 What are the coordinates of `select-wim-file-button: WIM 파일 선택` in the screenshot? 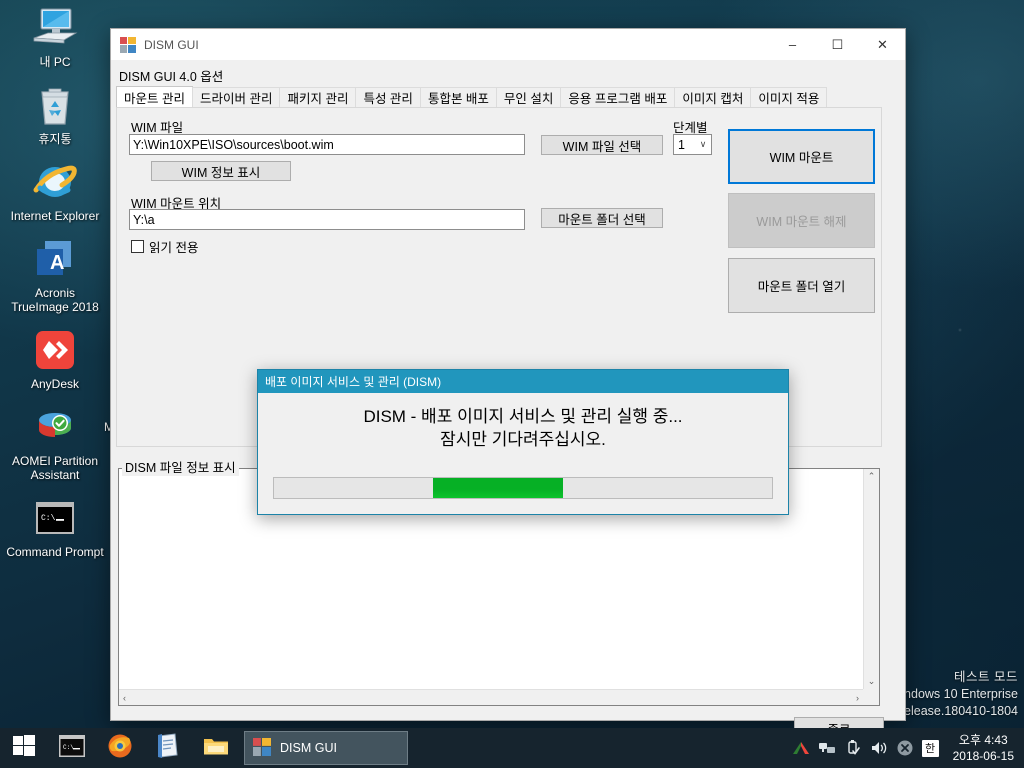 It's located at (602, 145).